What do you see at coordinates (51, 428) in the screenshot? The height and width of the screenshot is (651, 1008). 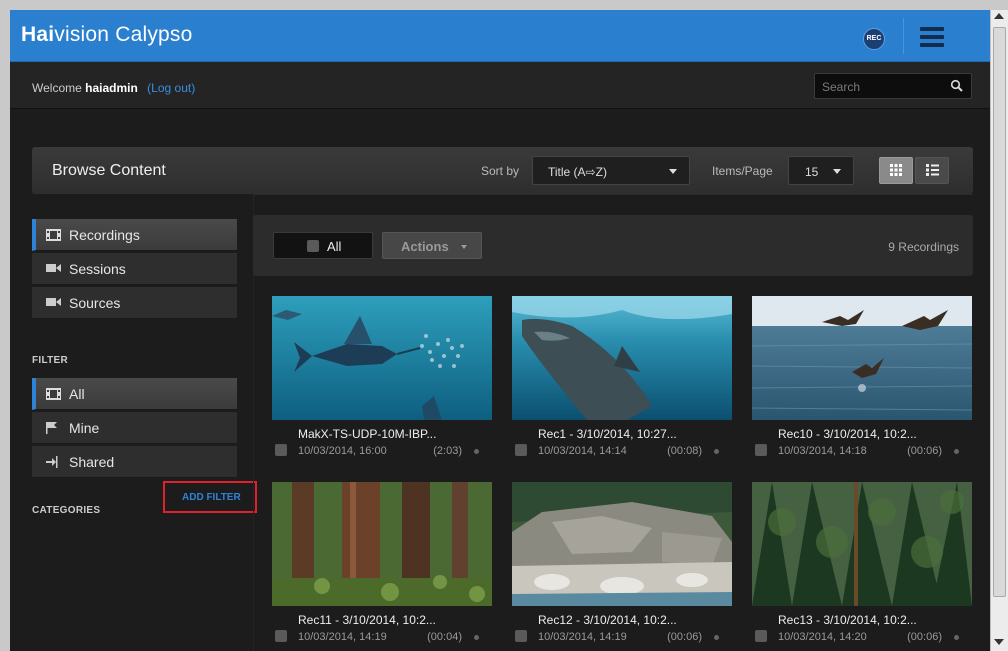 I see `flag-icon` at bounding box center [51, 428].